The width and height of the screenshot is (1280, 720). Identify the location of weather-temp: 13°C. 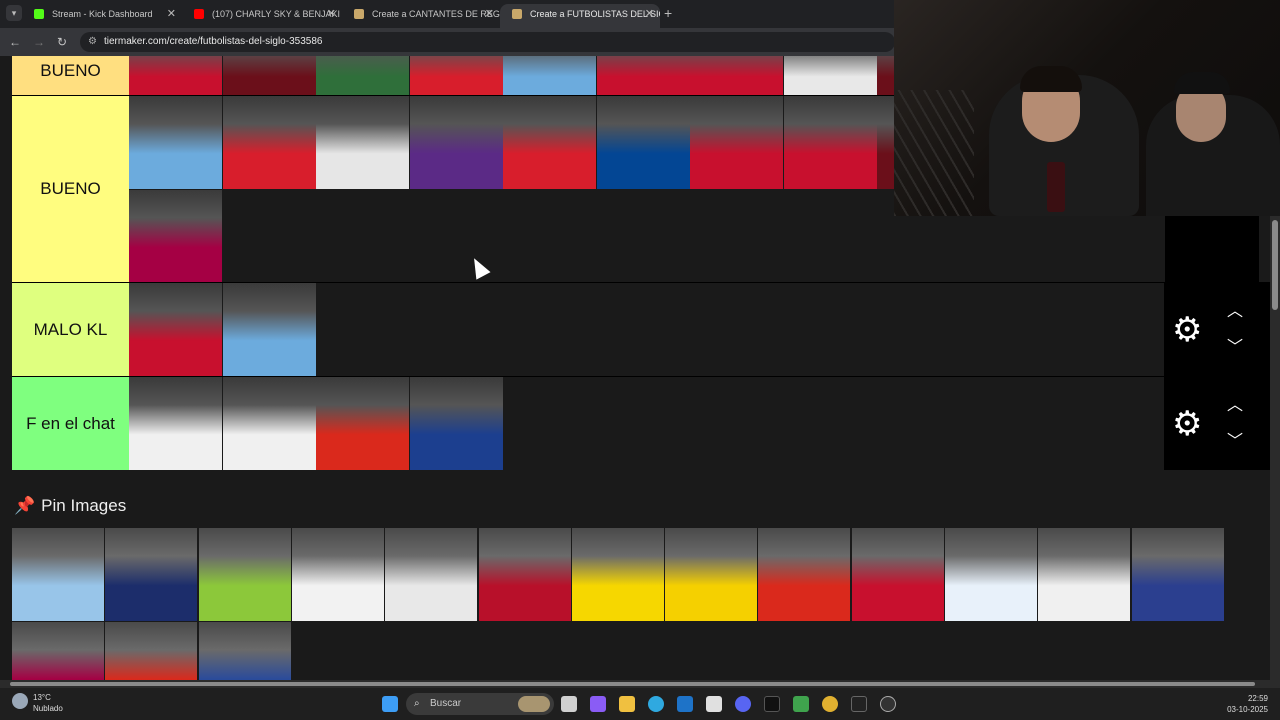
(42, 697).